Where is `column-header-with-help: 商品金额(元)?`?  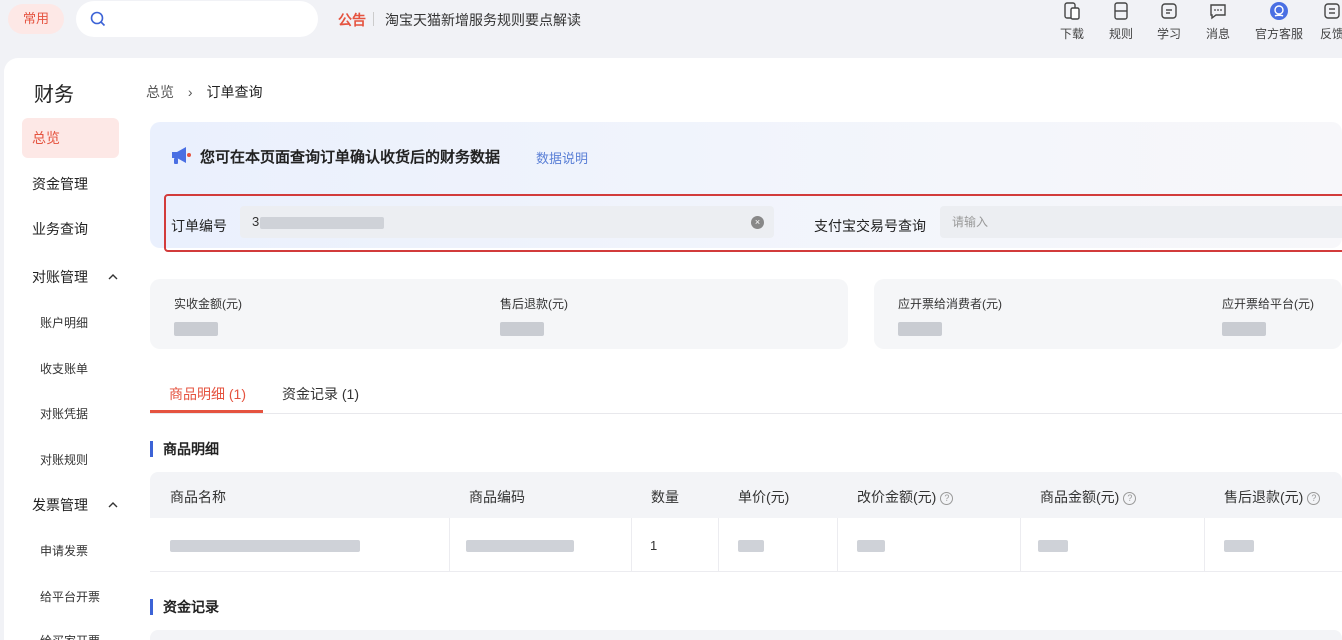 column-header-with-help: 商品金额(元)? is located at coordinates (1088, 497).